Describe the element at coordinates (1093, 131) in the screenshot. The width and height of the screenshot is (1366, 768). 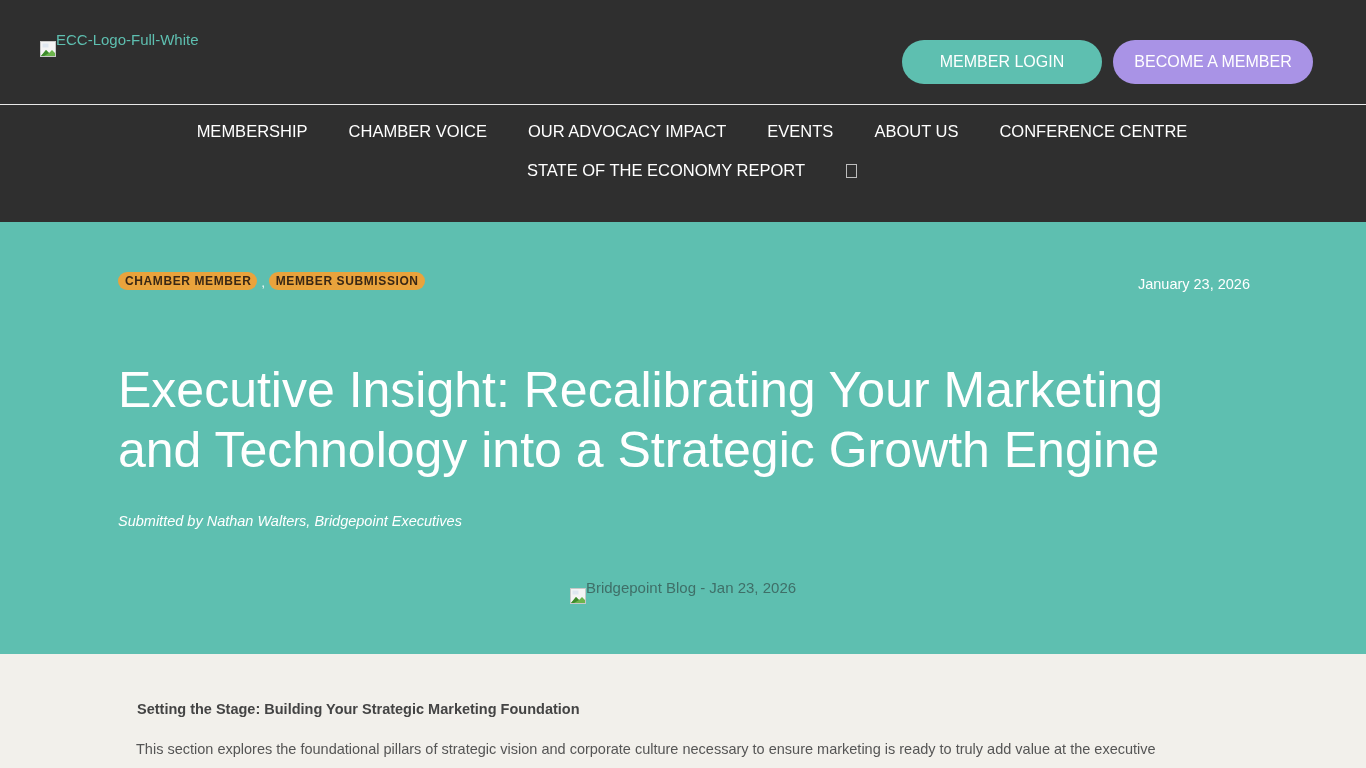
I see `nav-link: CONFERENCE CENTRE` at that location.